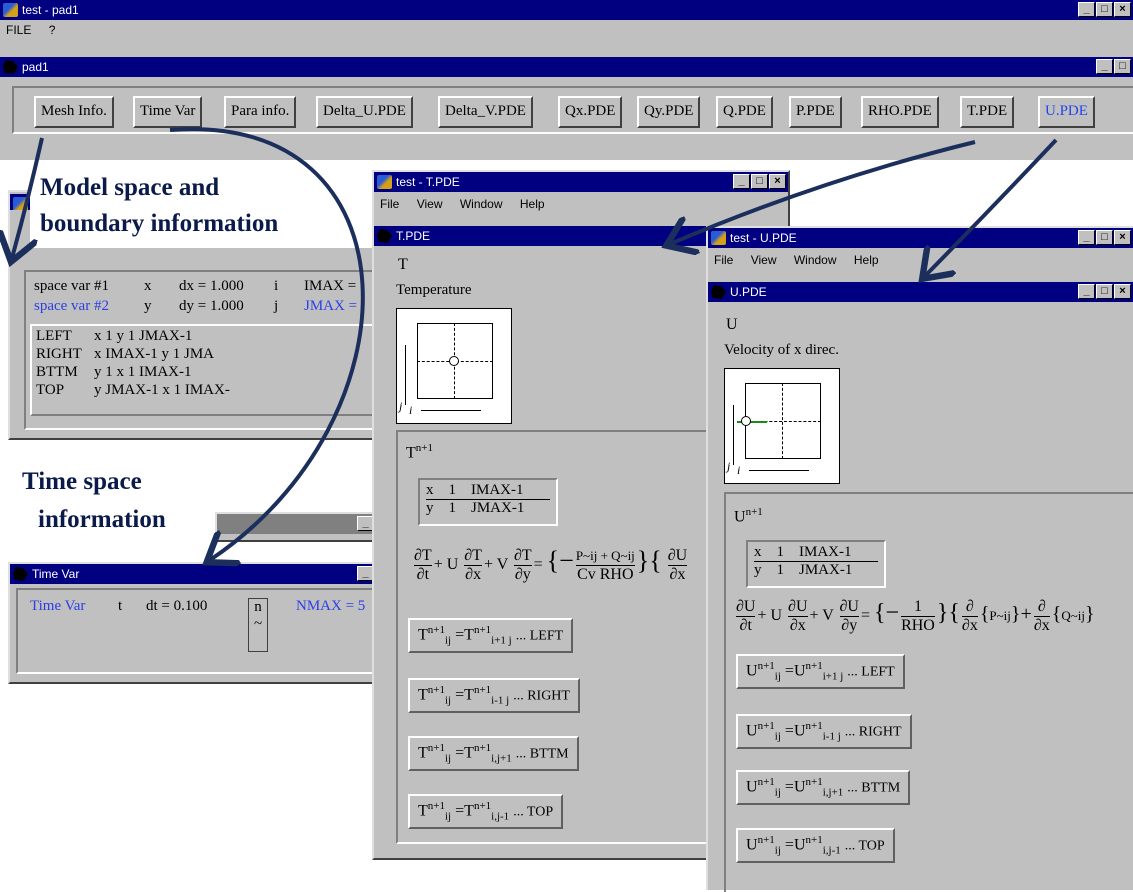 Image resolution: width=1133 pixels, height=892 pixels. What do you see at coordinates (486, 811) in the screenshot?
I see `t-bc-top: Tn+1ij =Tn+1i,j-1 ... TOP` at bounding box center [486, 811].